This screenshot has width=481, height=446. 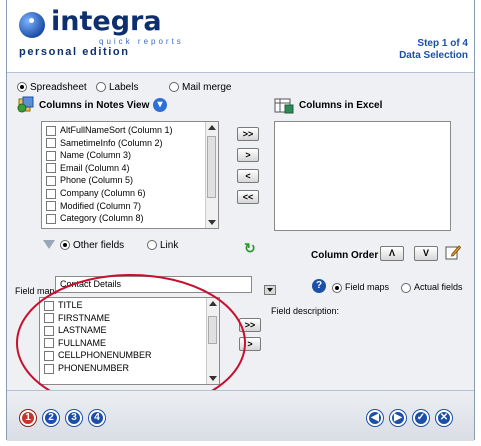 I want to click on refresh-icon: ↻, so click(x=250, y=248).